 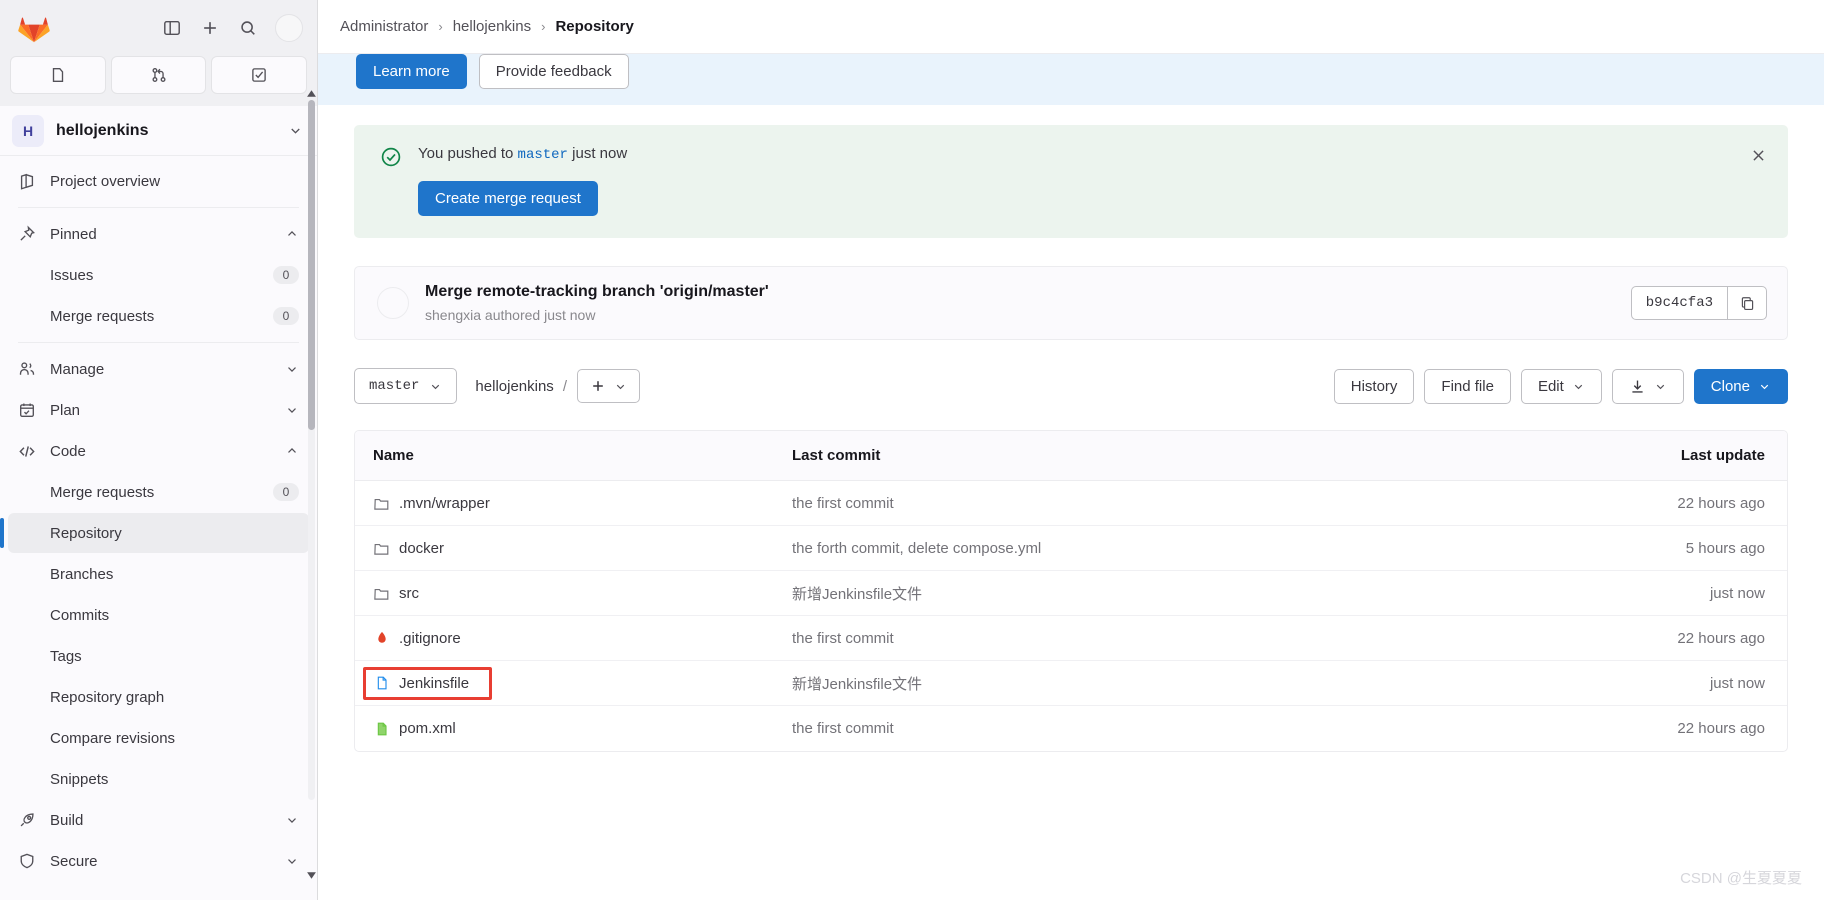 I want to click on sidebar-group-manage: Manage, so click(x=158, y=369).